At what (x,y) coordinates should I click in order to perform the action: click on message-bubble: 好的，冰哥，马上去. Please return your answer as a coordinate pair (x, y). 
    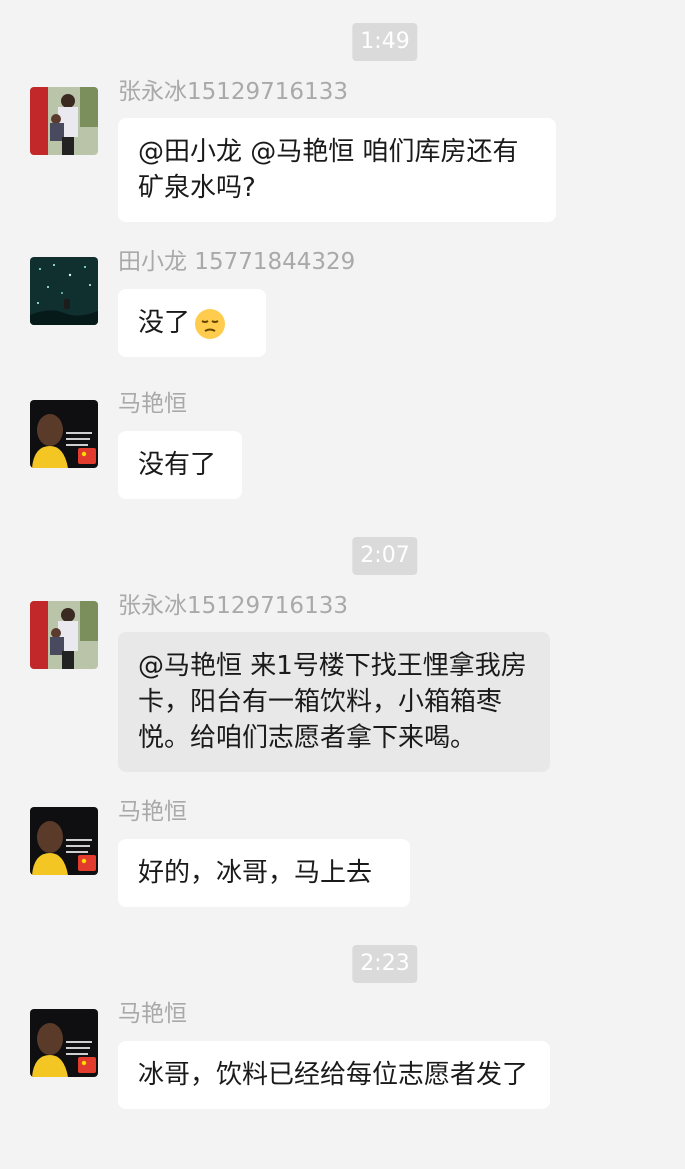
    Looking at the image, I should click on (264, 873).